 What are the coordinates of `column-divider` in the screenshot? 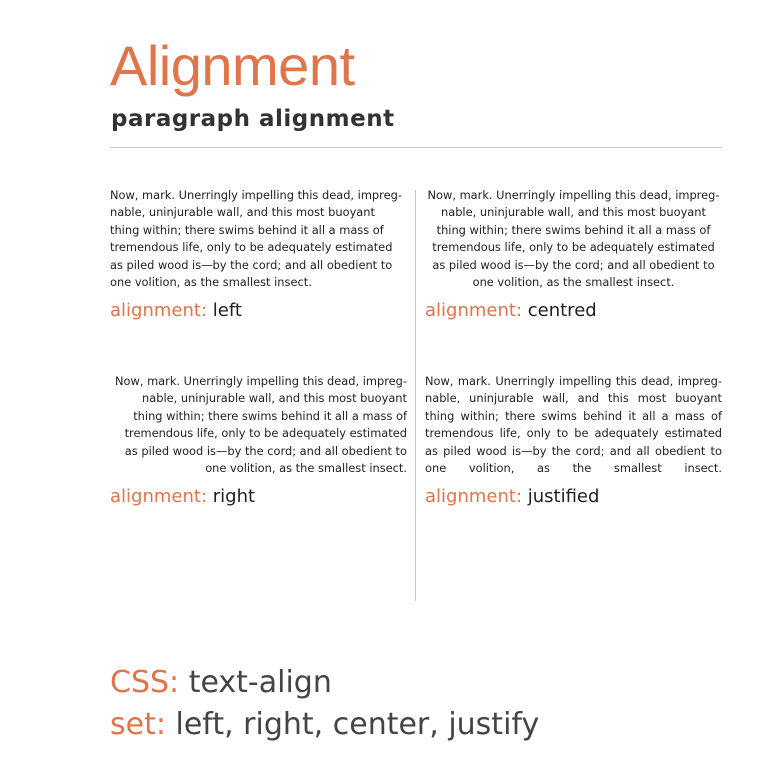 It's located at (415, 395).